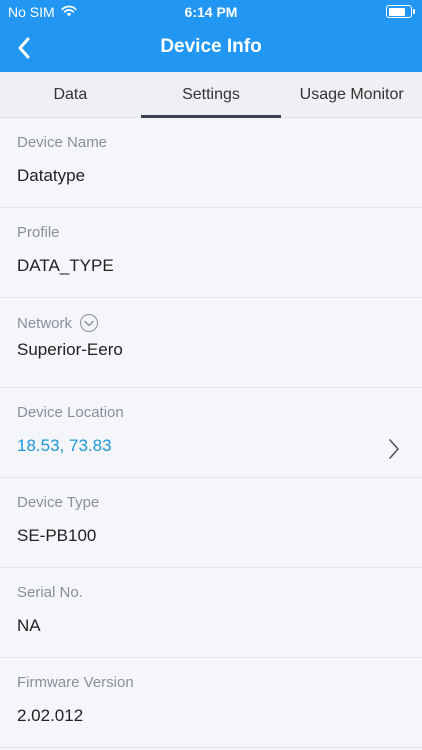 This screenshot has width=422, height=750. I want to click on back-button, so click(24, 48).